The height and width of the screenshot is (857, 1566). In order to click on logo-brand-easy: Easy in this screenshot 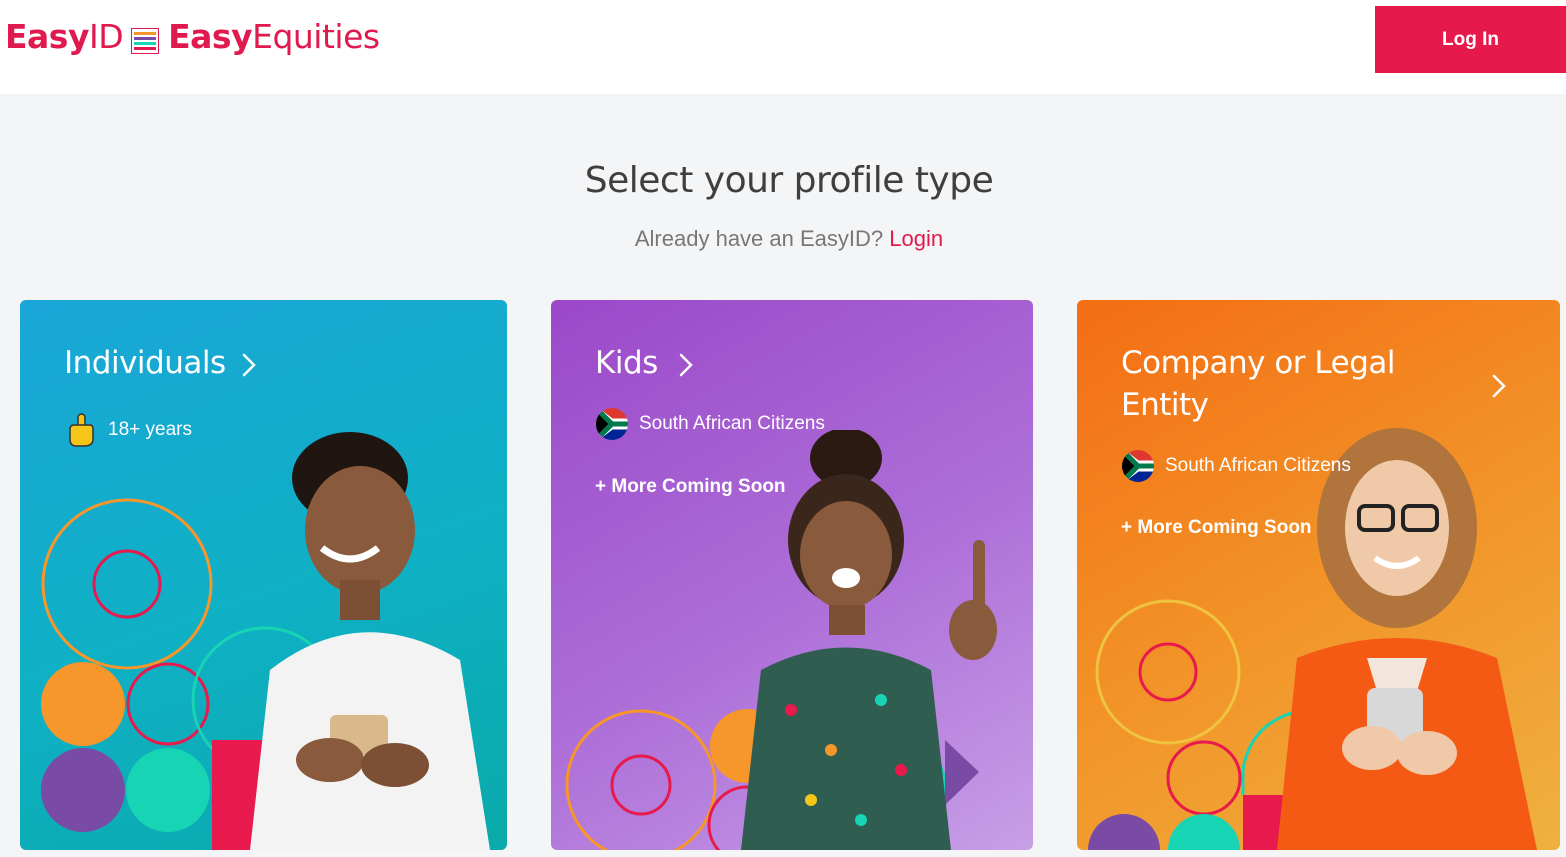, I will do `click(210, 36)`.